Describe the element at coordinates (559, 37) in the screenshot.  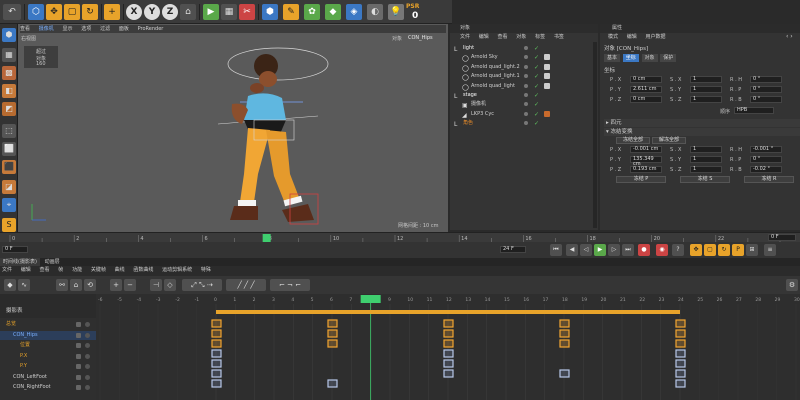
I see `om-menu-bookmarks: 书签` at that location.